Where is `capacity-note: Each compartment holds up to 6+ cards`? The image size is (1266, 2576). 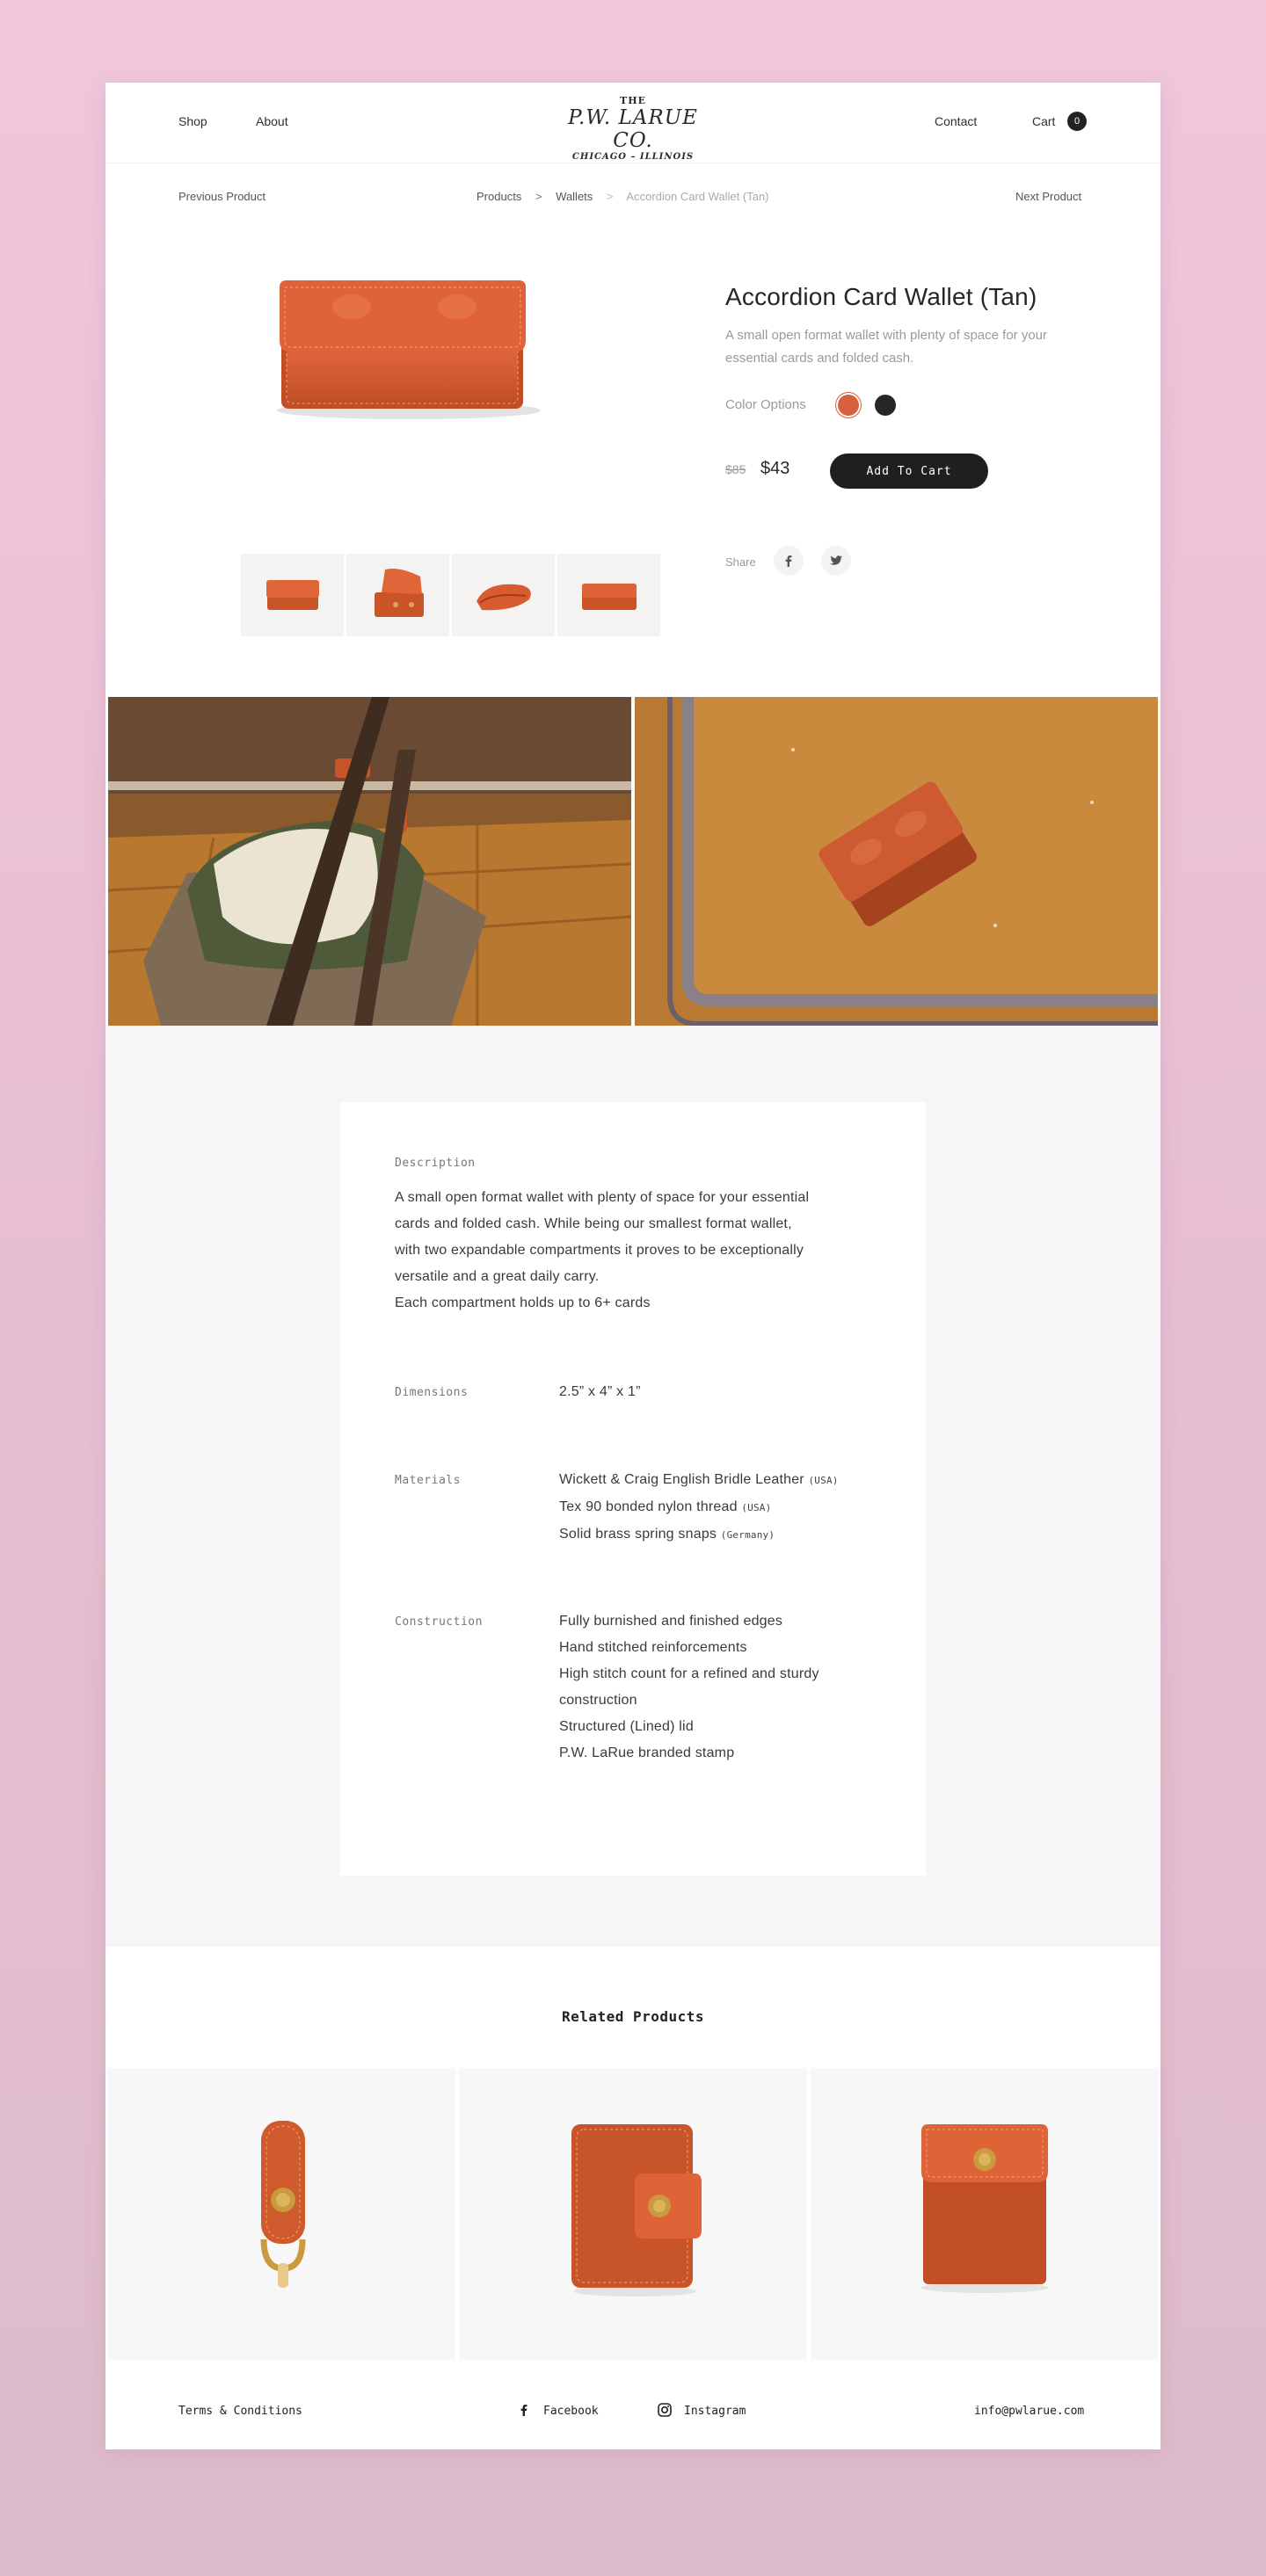 capacity-note: Each compartment holds up to 6+ cards is located at coordinates (523, 1302).